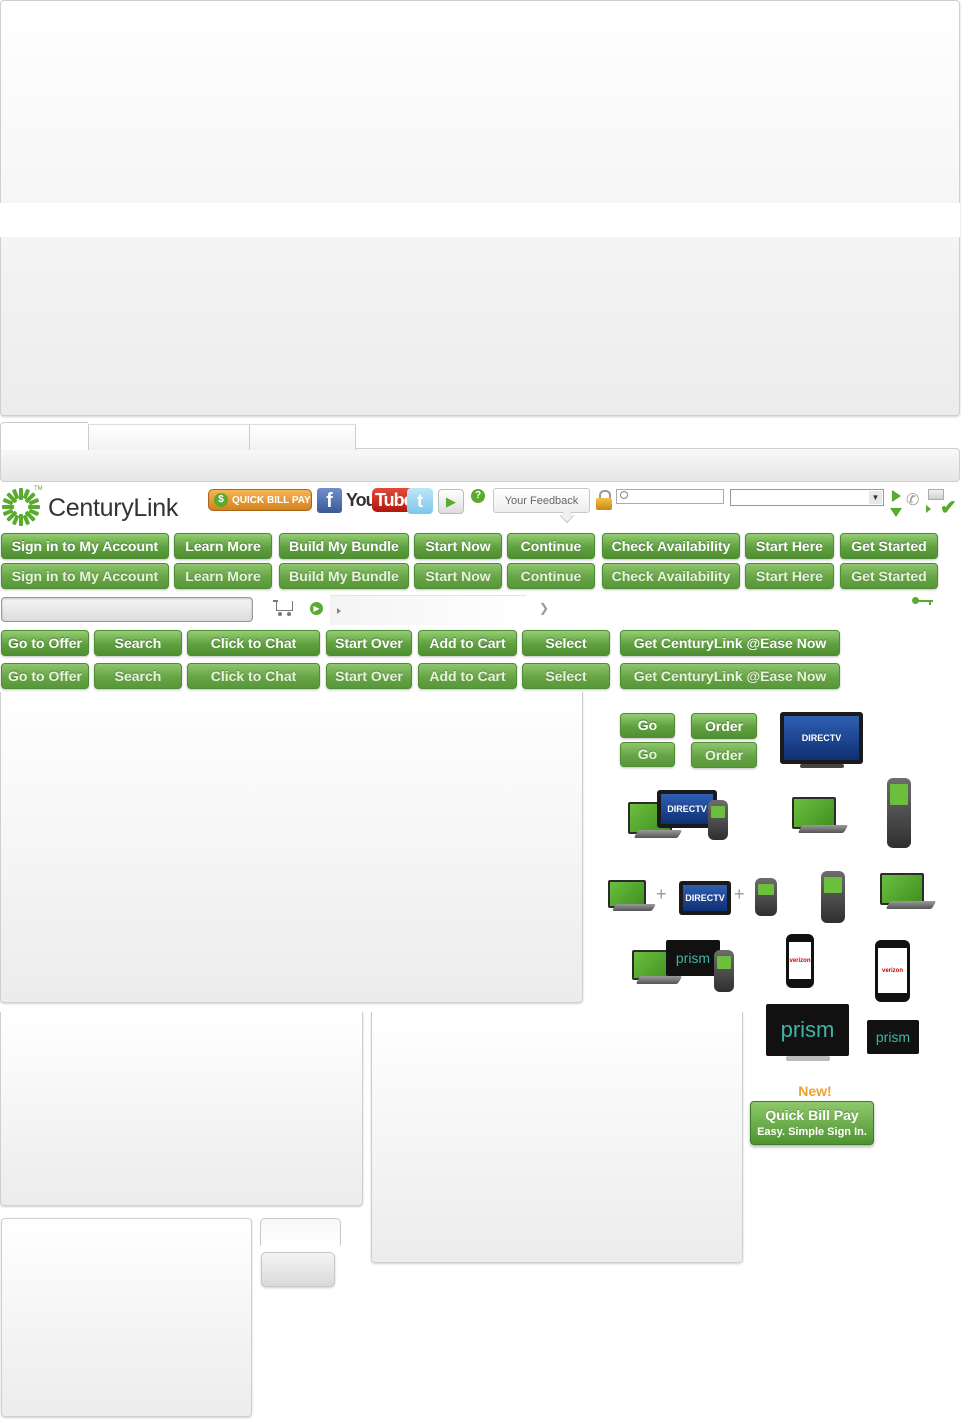 The width and height of the screenshot is (964, 1428). What do you see at coordinates (913, 500) in the screenshot?
I see `phone-icon: ✆` at bounding box center [913, 500].